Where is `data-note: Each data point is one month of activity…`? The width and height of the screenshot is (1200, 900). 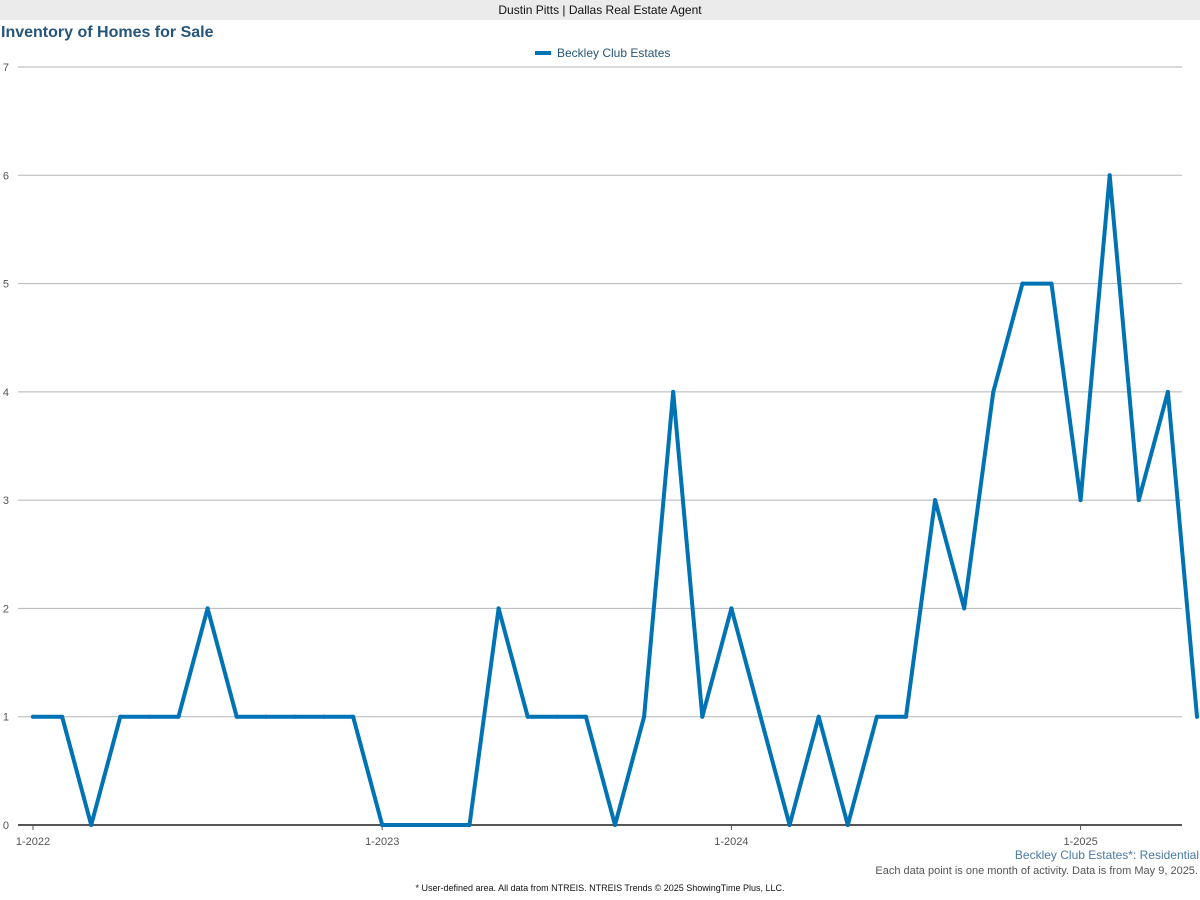
data-note: Each data point is one month of activity… is located at coordinates (1036, 871).